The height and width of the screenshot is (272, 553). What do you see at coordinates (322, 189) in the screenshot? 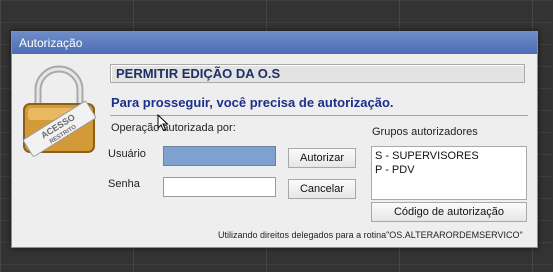
I see `cancel-button: Cancelar` at bounding box center [322, 189].